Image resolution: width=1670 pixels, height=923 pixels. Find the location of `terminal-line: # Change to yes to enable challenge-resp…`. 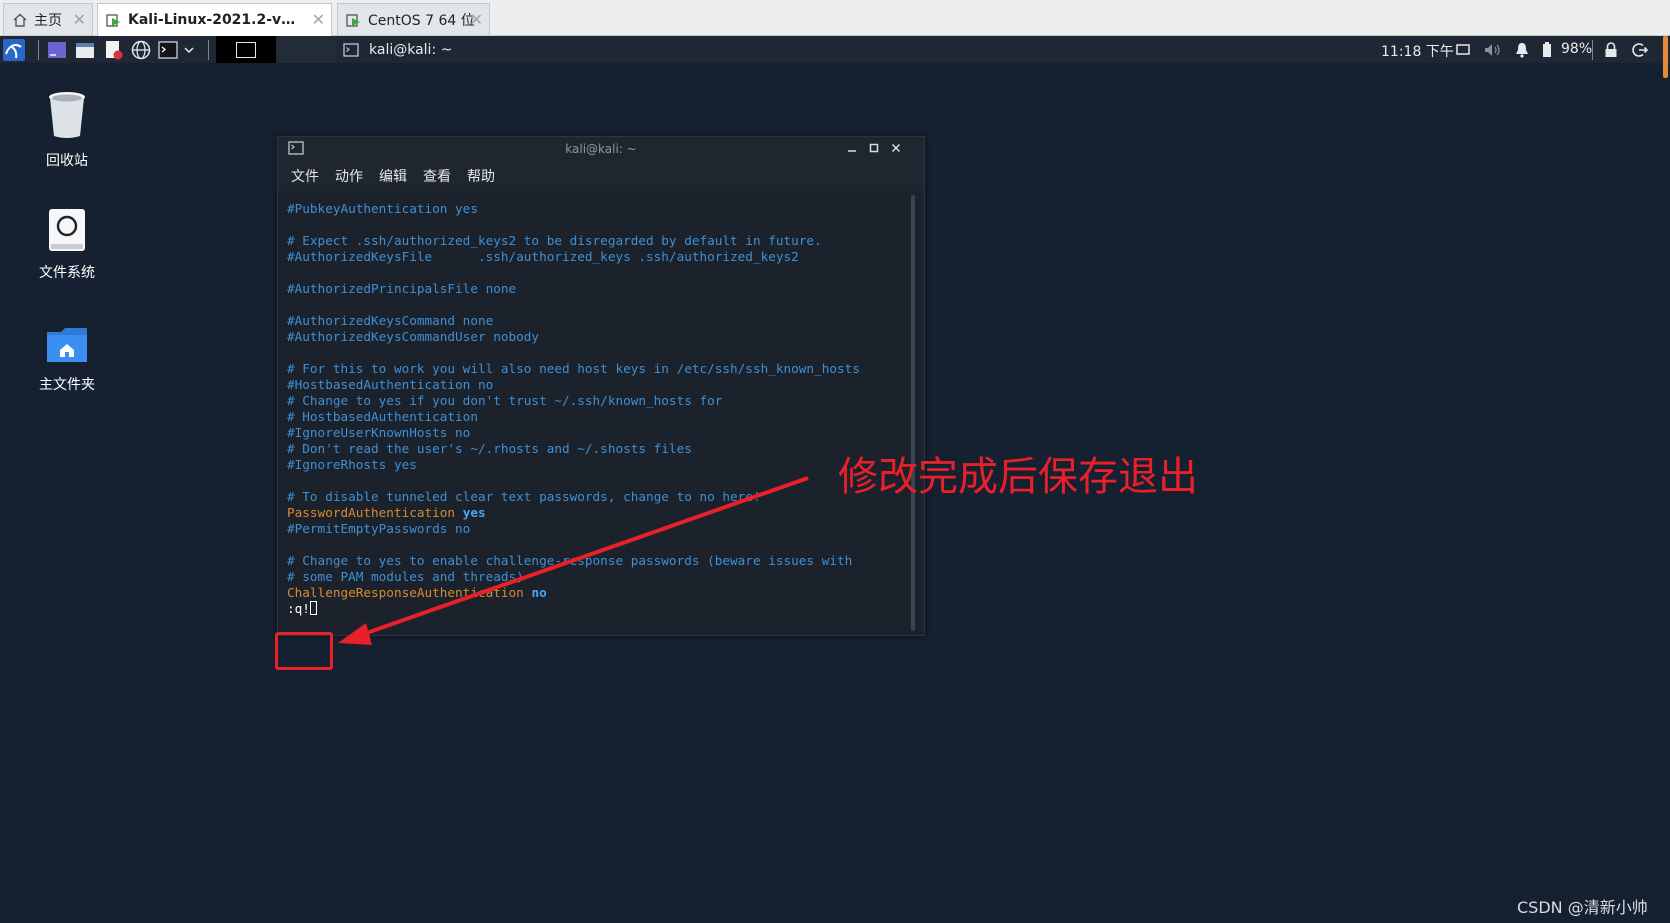

terminal-line: # Change to yes to enable challenge-resp… is located at coordinates (573, 561).